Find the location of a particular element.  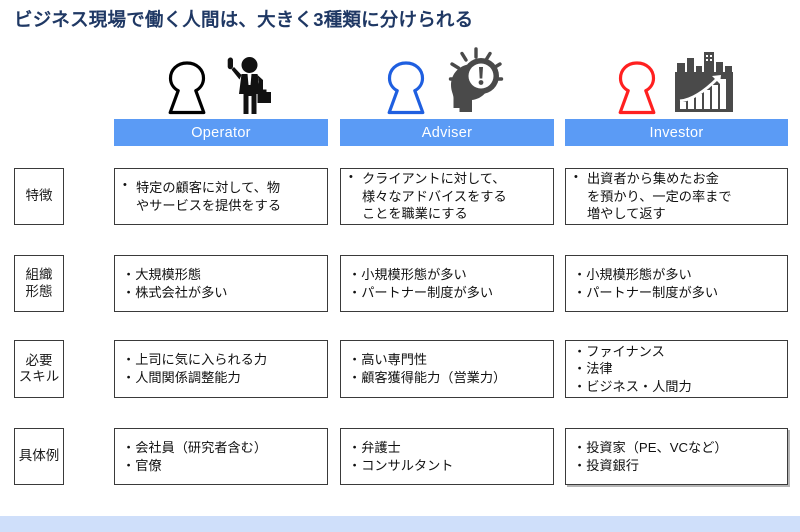

cell-gutairei-operator: 会社員（研究者含む） 官僚 is located at coordinates (221, 456).